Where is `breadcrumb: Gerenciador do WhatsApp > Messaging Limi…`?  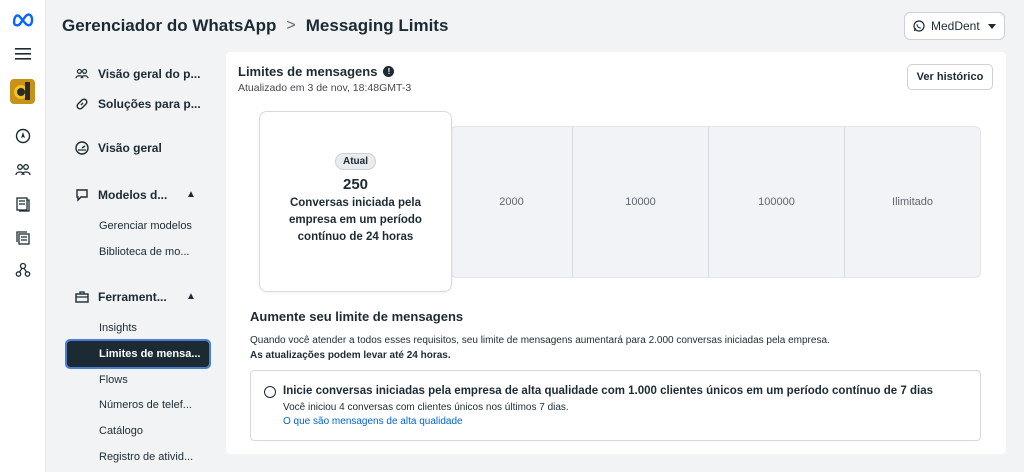 breadcrumb: Gerenciador do WhatsApp > Messaging Limi… is located at coordinates (255, 26).